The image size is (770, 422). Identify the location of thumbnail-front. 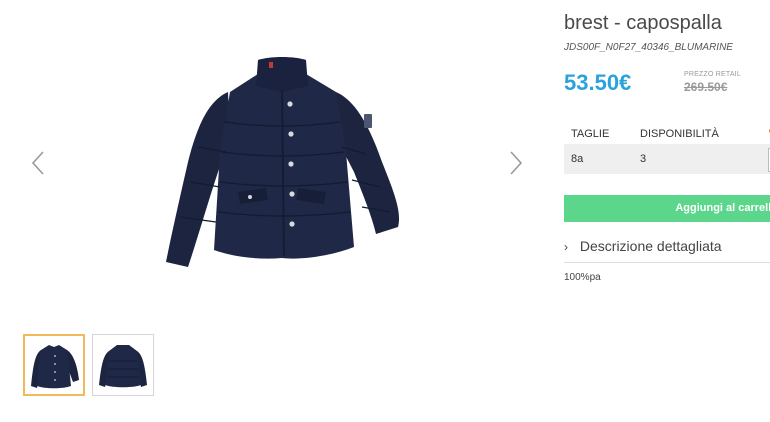
(54, 365).